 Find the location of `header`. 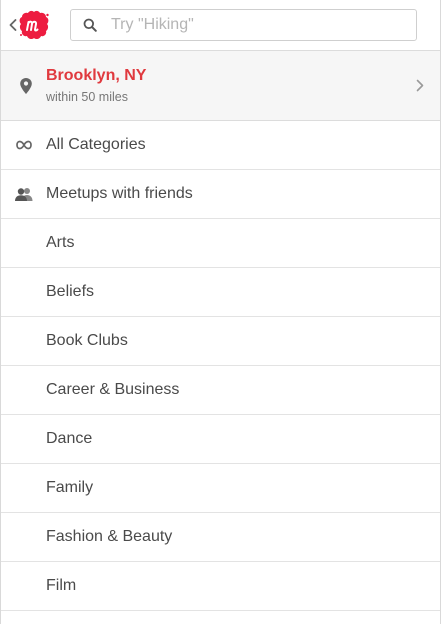

header is located at coordinates (220, 25).